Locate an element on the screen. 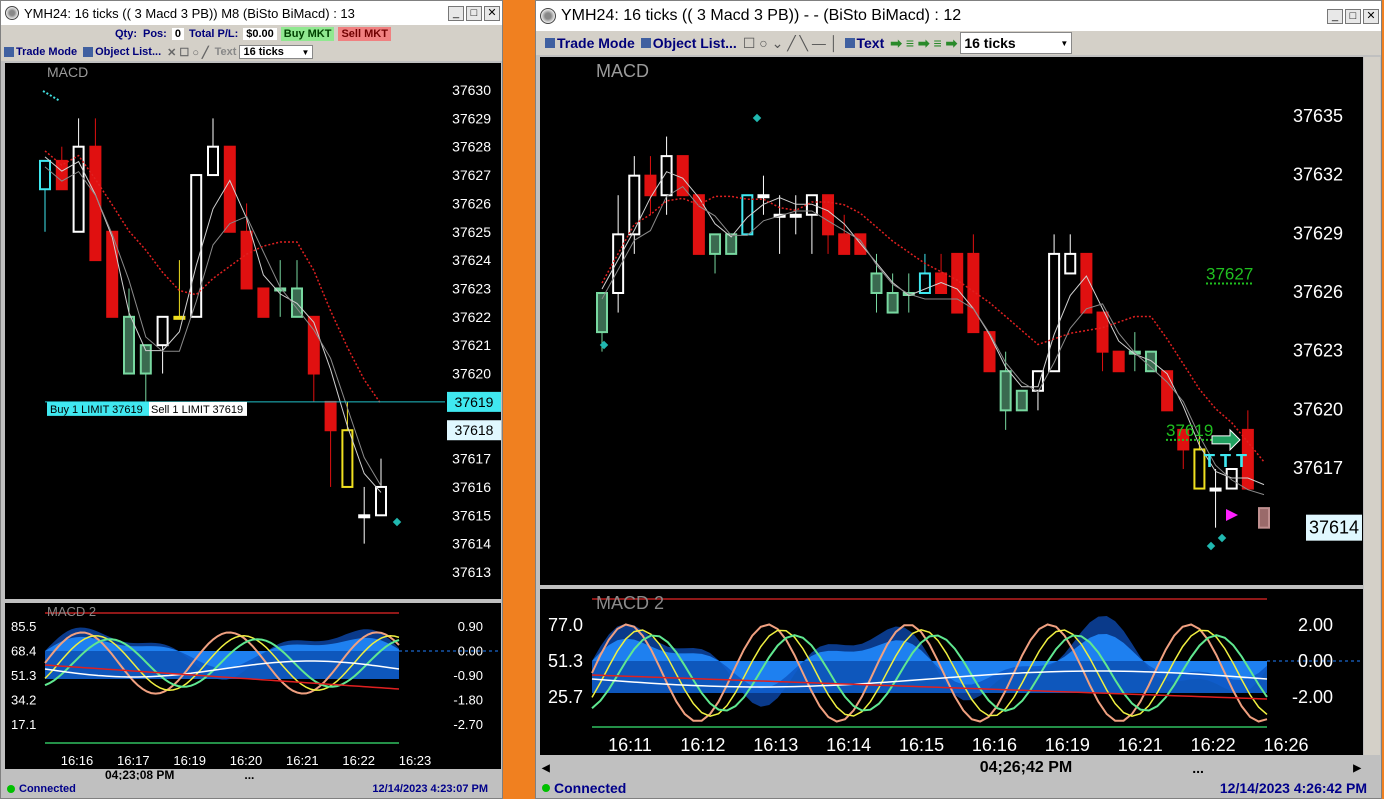 The image size is (1384, 799). price-scale-label: 37613 is located at coordinates (471, 572).